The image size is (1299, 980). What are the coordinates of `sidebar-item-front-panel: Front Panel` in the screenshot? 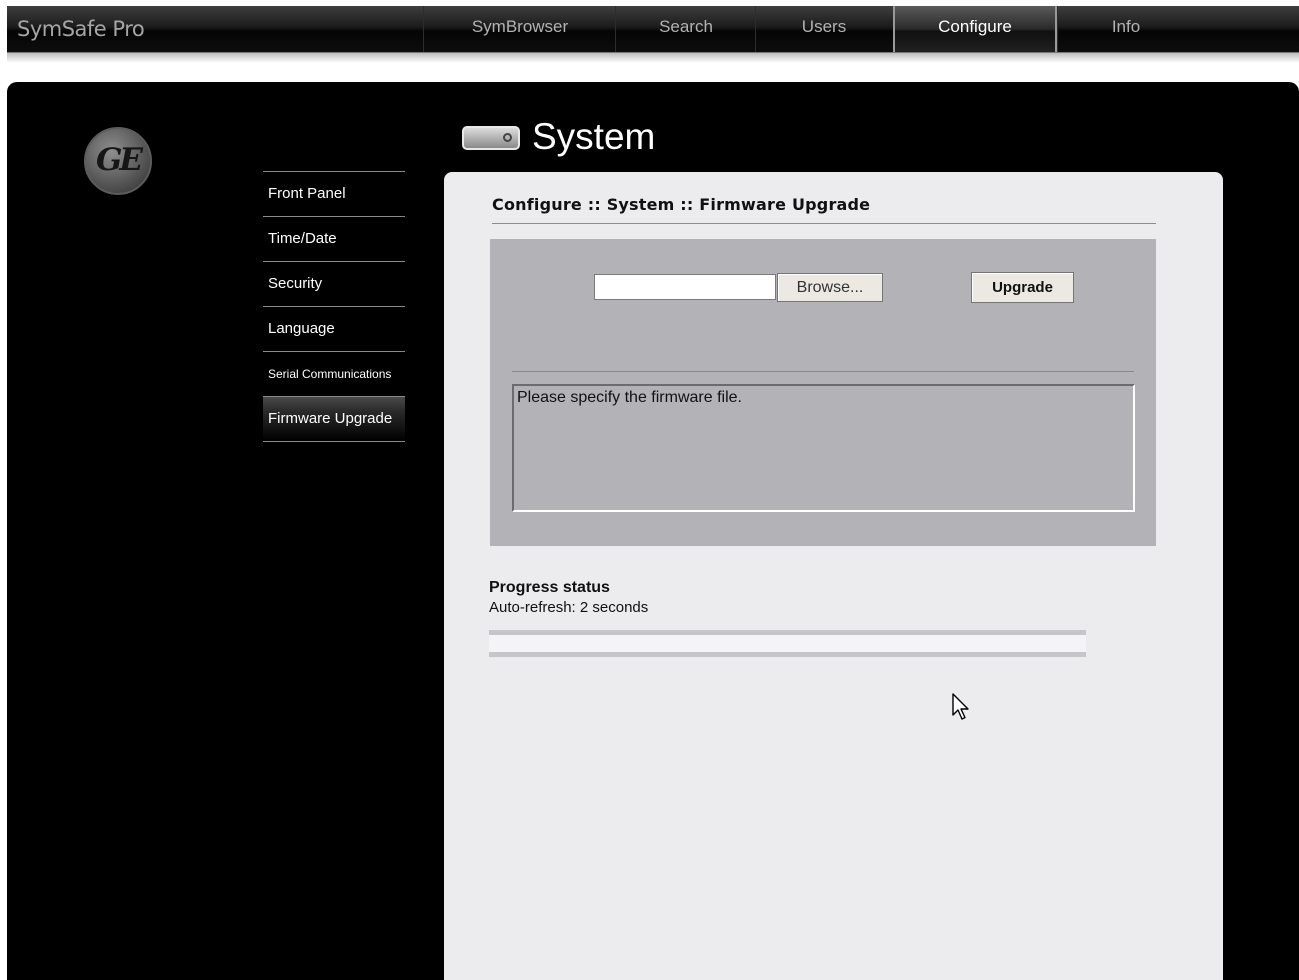 It's located at (334, 193).